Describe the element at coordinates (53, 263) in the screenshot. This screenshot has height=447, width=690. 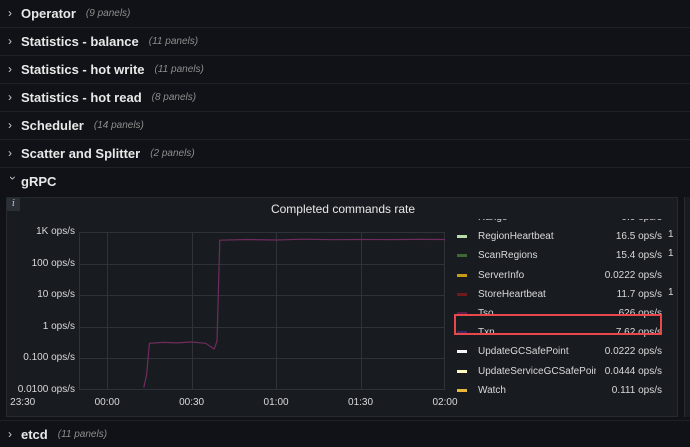
I see `y-tick-label: 100 ops/s` at that location.